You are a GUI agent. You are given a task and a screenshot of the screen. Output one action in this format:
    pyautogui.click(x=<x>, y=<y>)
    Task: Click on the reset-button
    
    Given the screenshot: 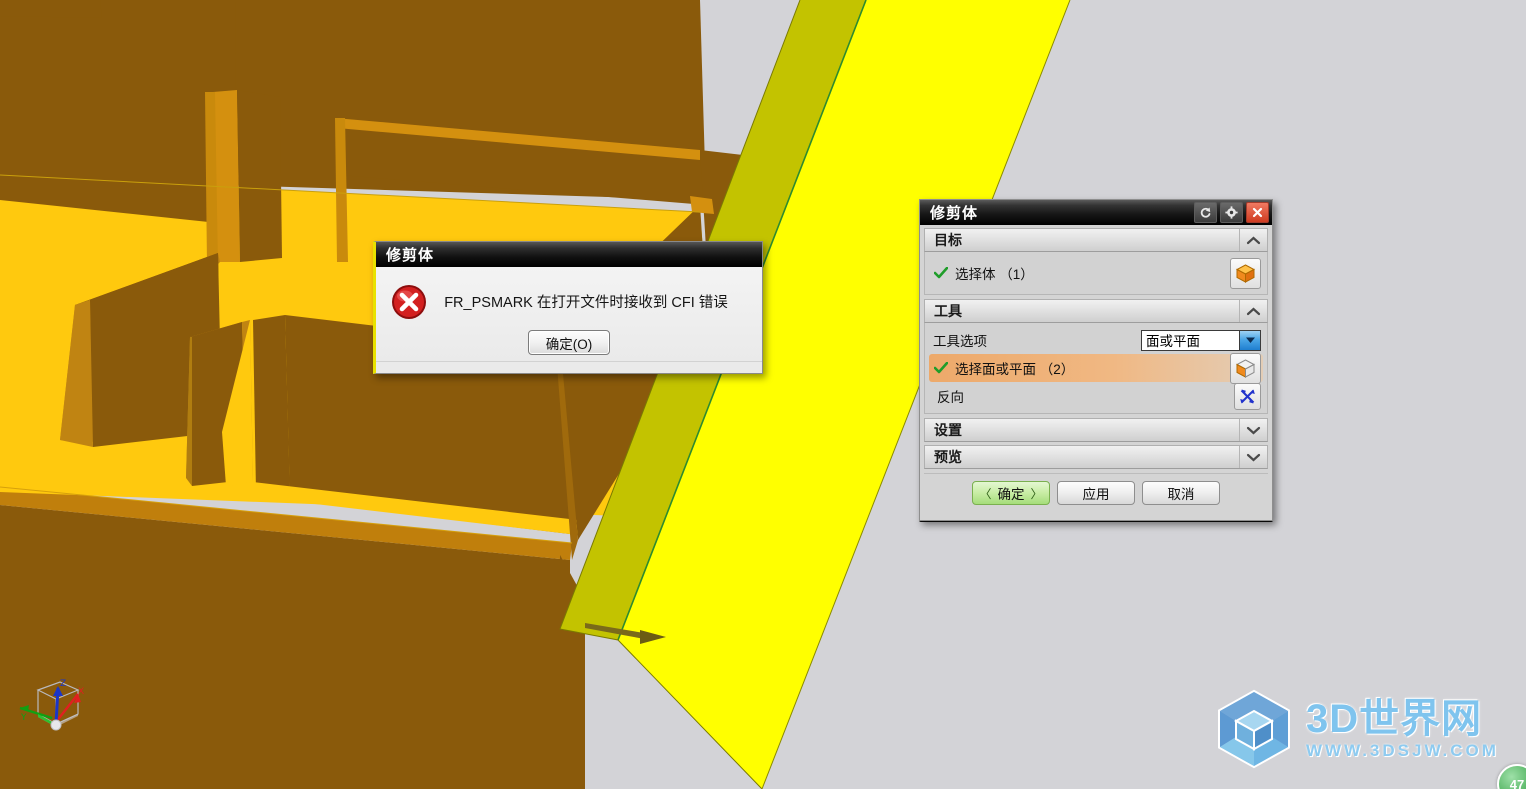 What is the action you would take?
    pyautogui.click(x=1205, y=212)
    